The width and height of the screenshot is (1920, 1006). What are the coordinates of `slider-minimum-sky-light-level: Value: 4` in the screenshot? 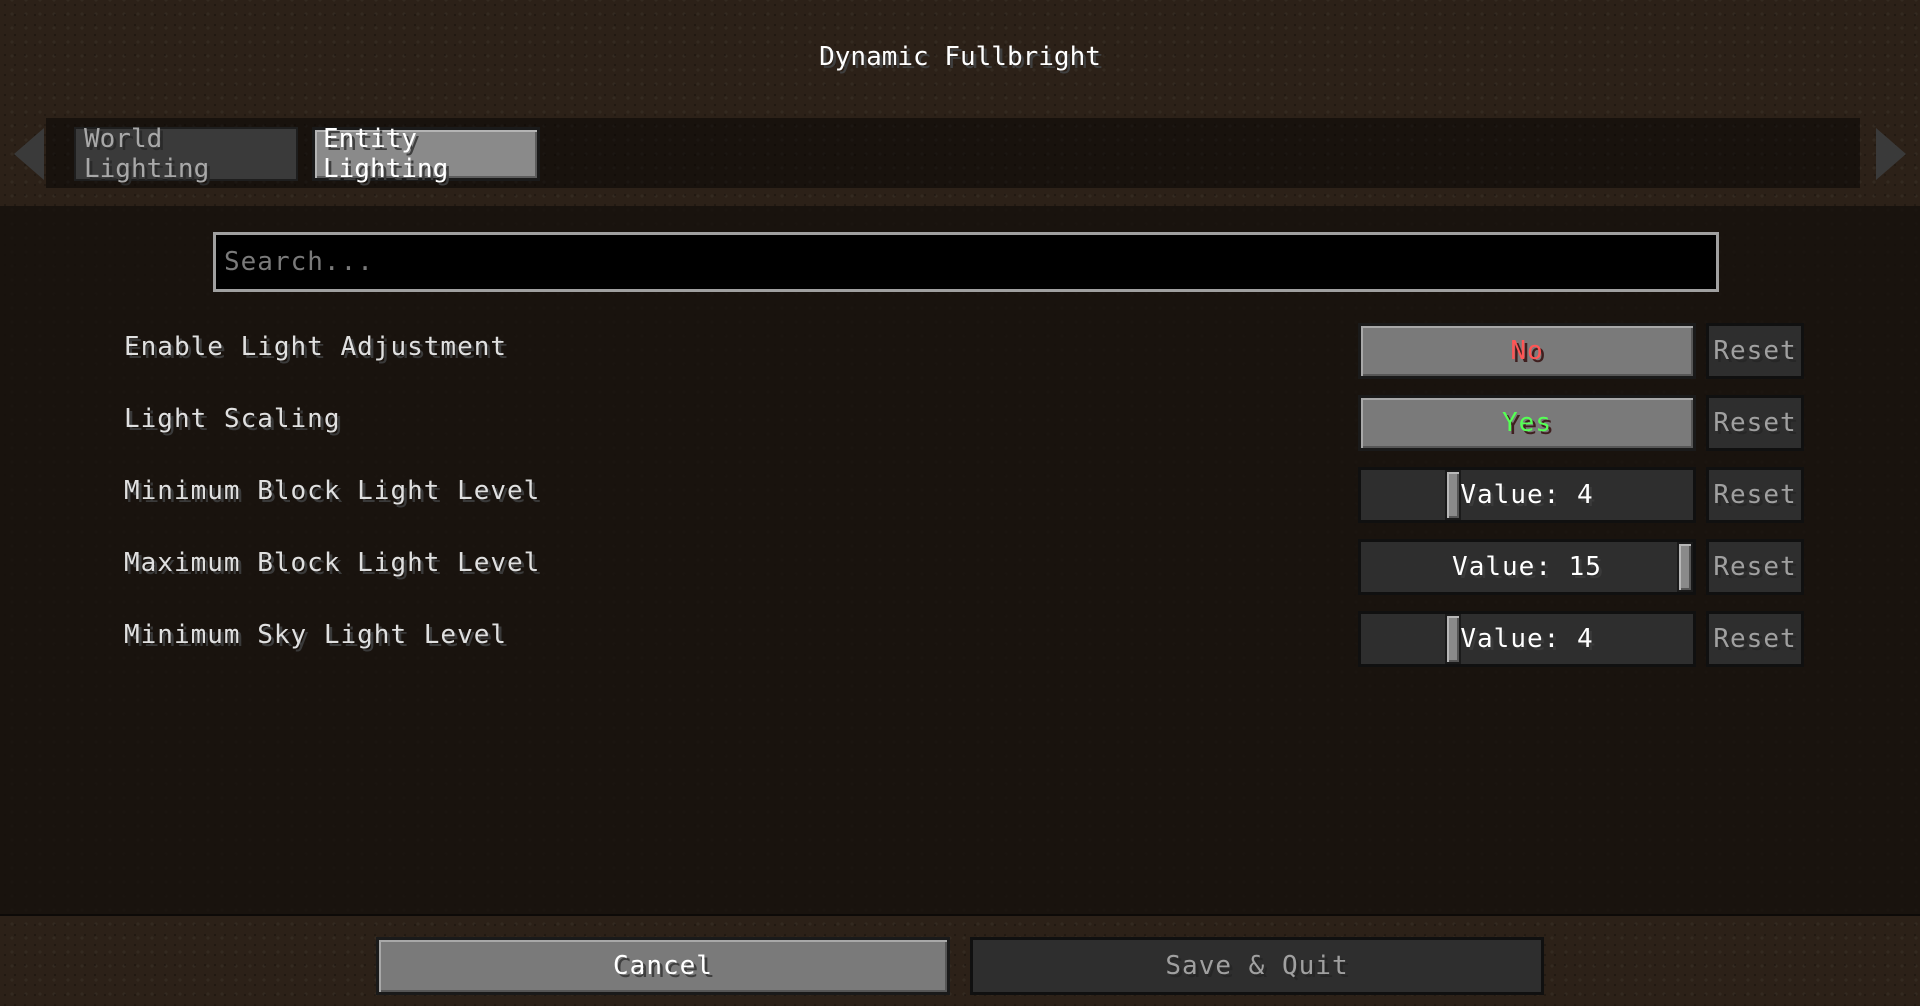 It's located at (1527, 639).